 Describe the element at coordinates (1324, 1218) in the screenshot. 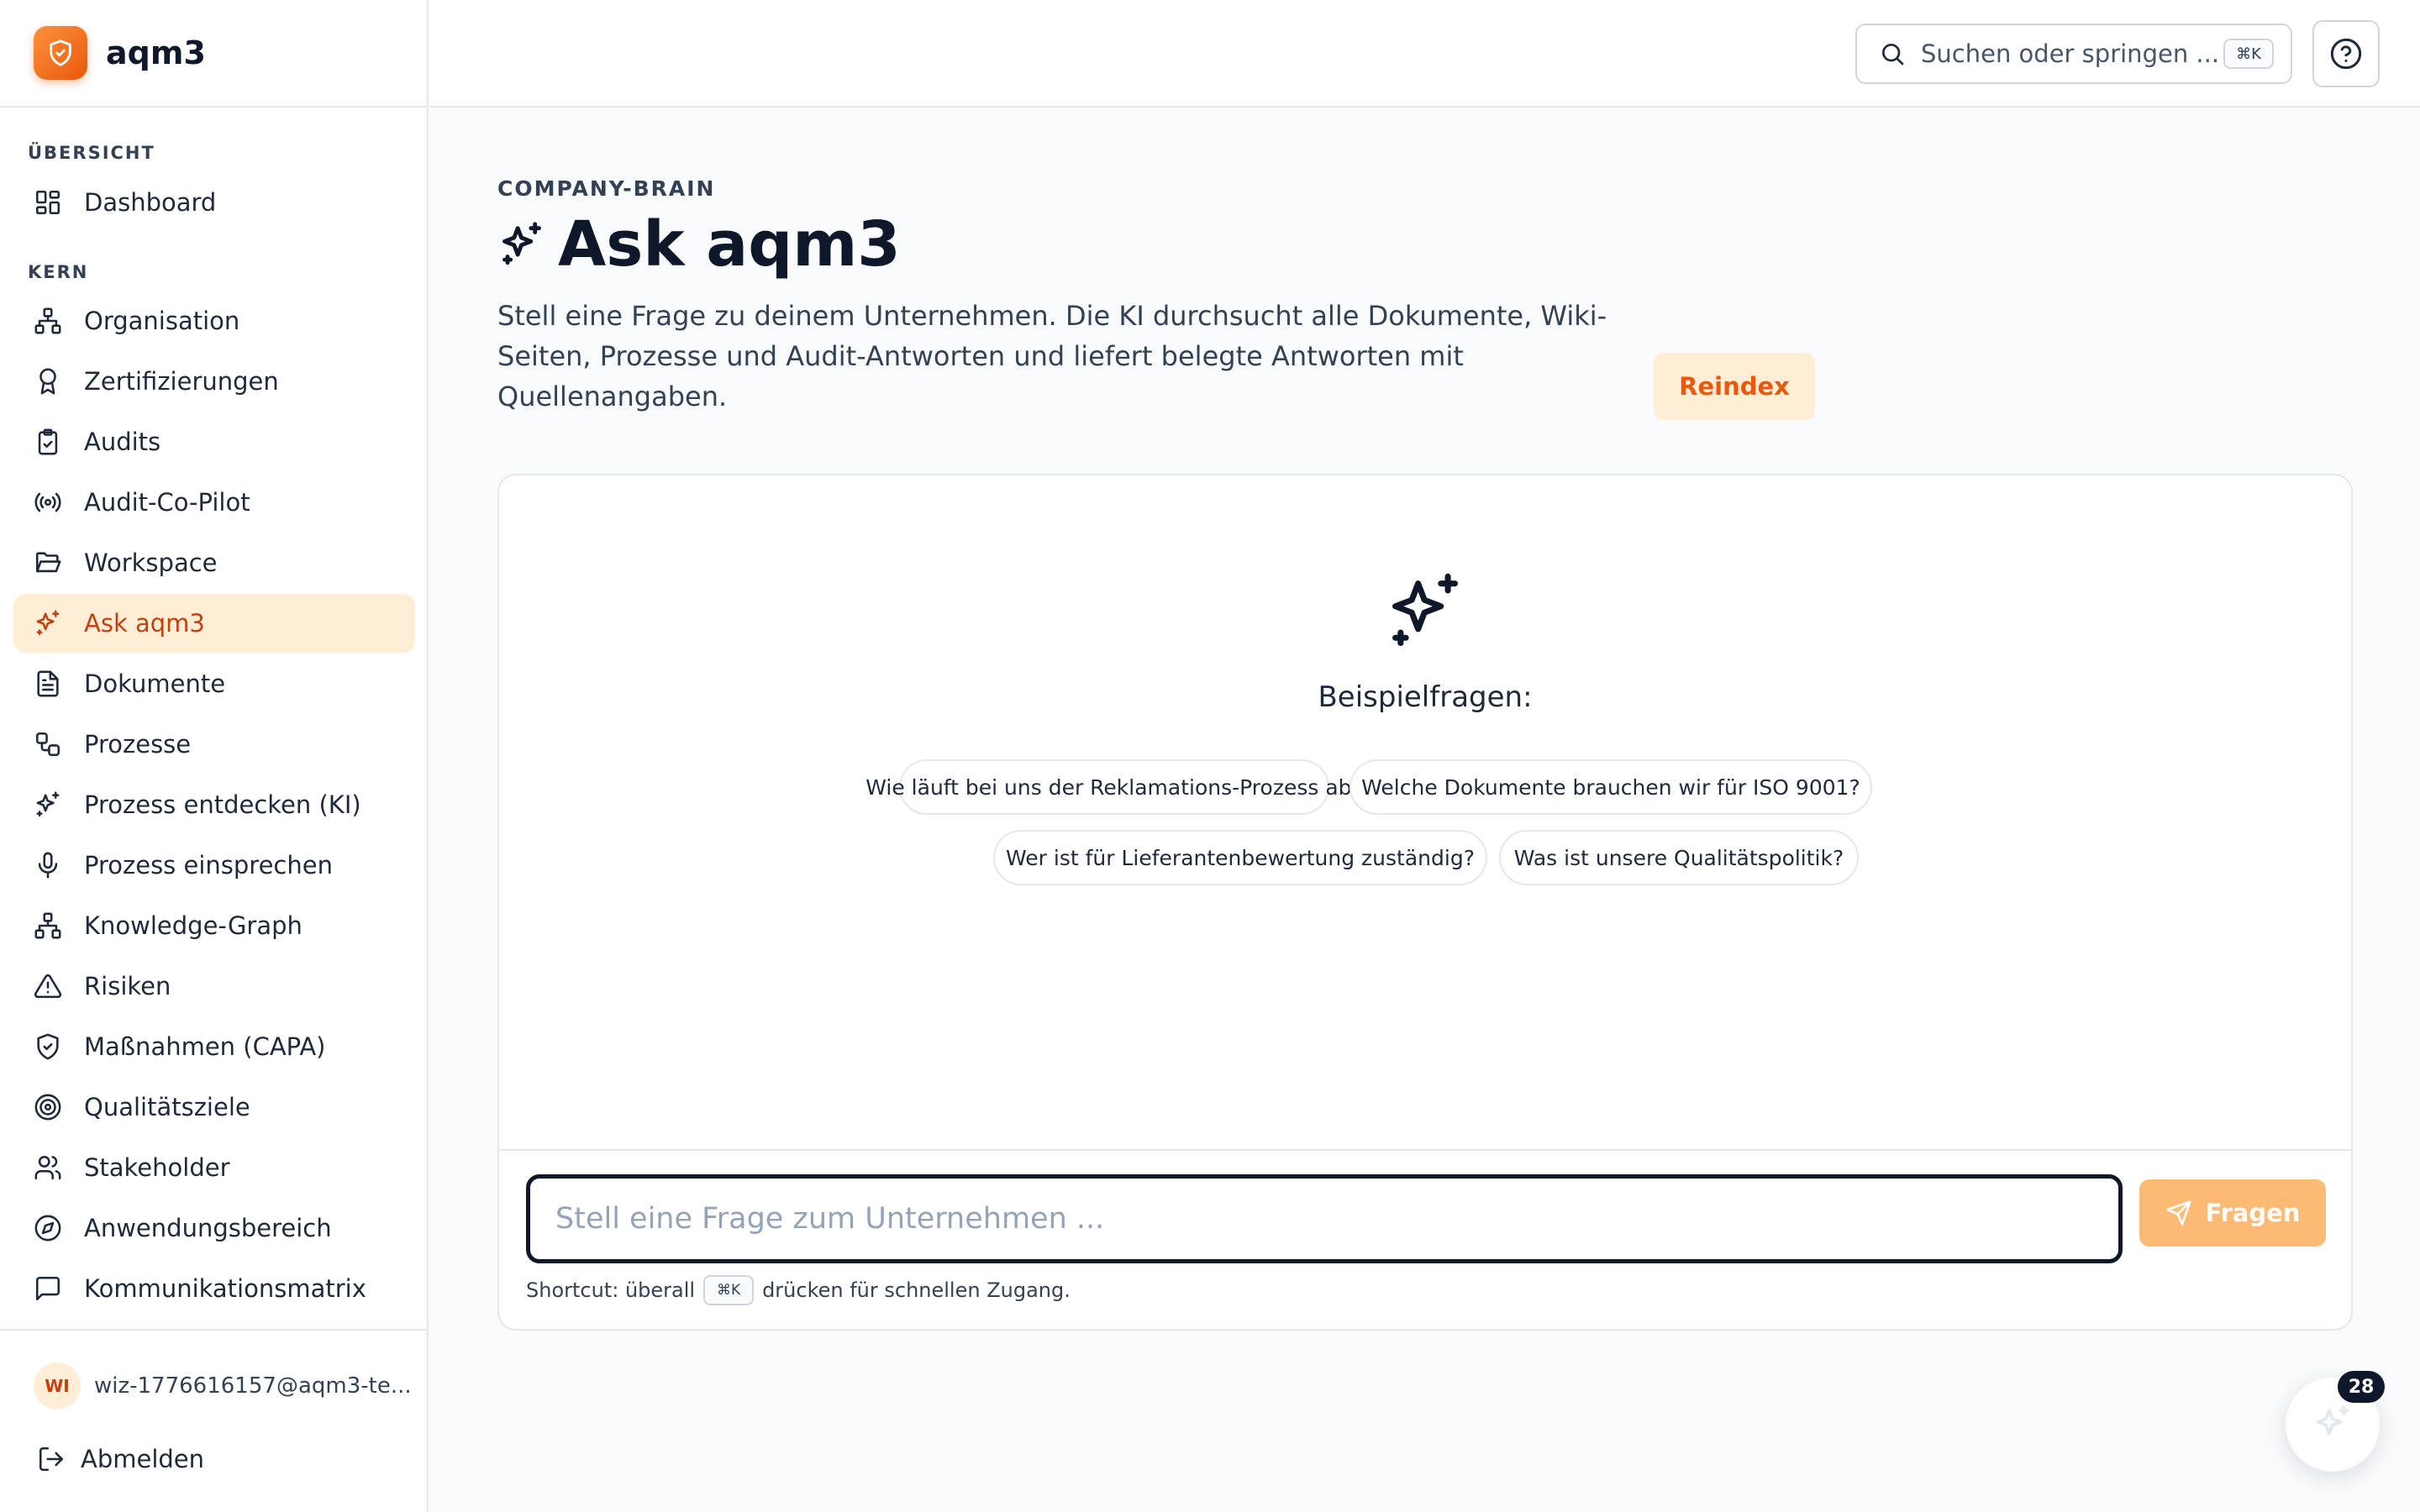

I see `question-input` at that location.